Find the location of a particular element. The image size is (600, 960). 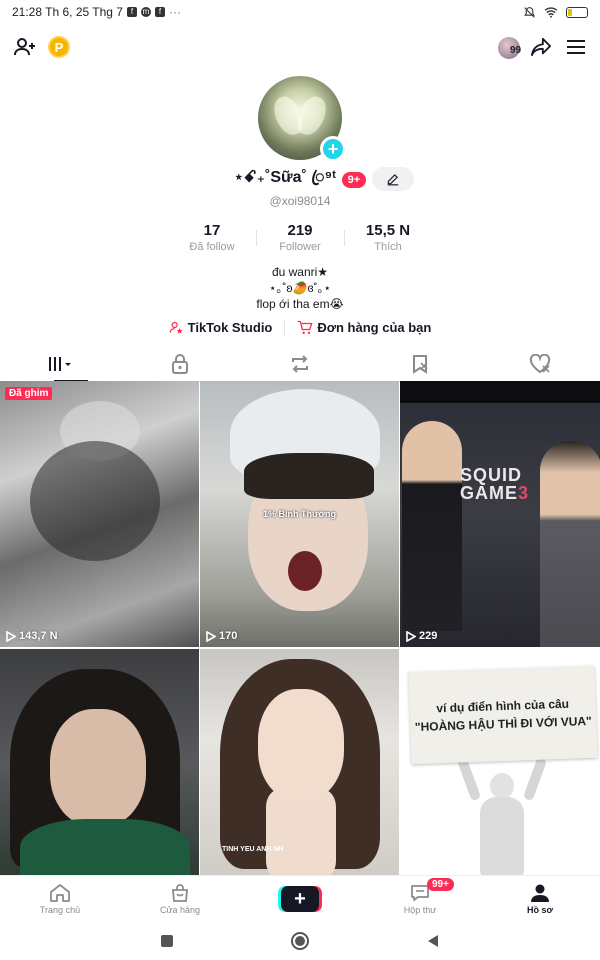

display-name: ⋆ꗃ₊˚Sữa˚ ꦿ⁹ᵗ is located at coordinates (284, 177).